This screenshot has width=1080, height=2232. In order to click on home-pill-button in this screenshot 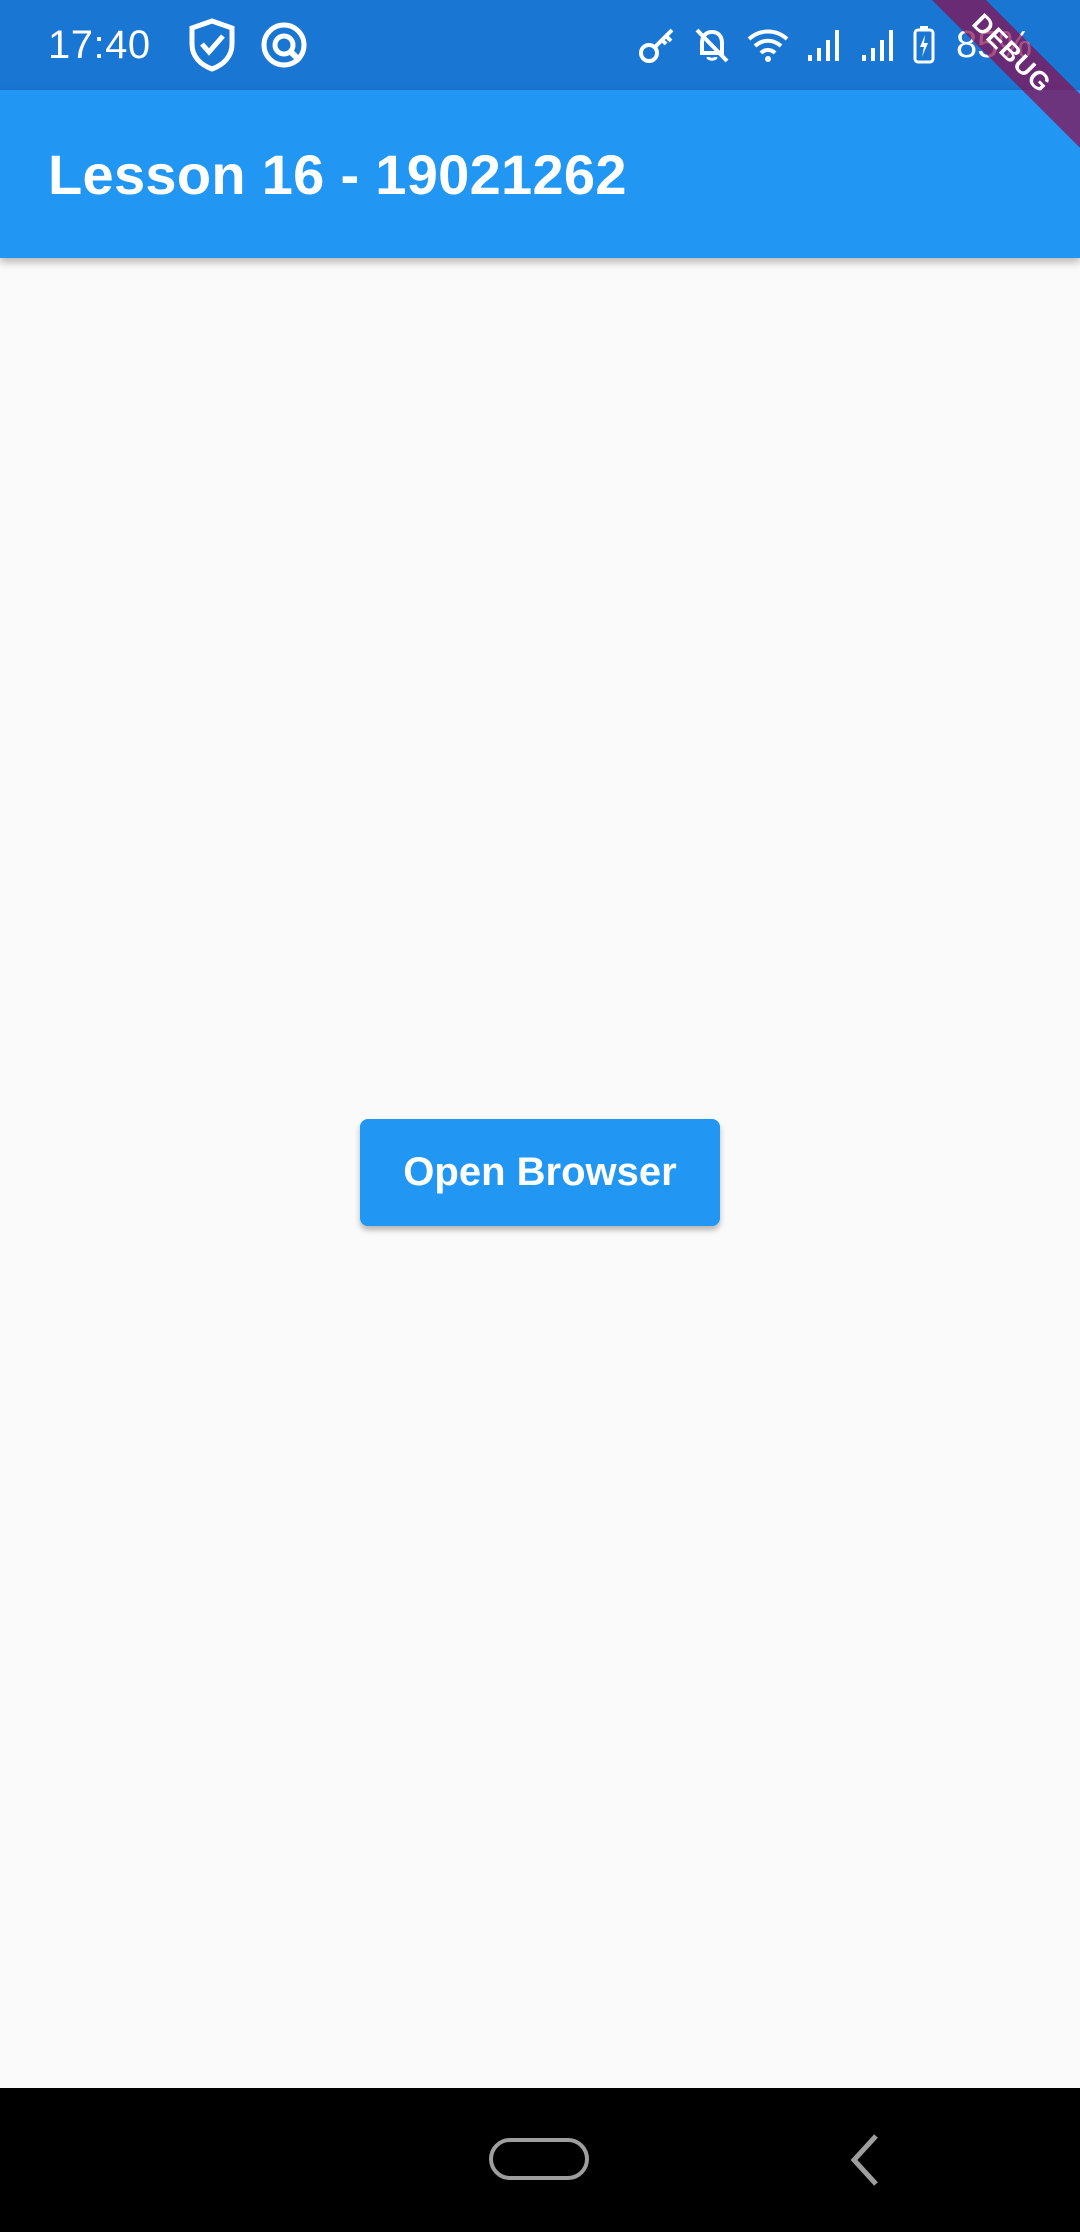, I will do `click(539, 2159)`.